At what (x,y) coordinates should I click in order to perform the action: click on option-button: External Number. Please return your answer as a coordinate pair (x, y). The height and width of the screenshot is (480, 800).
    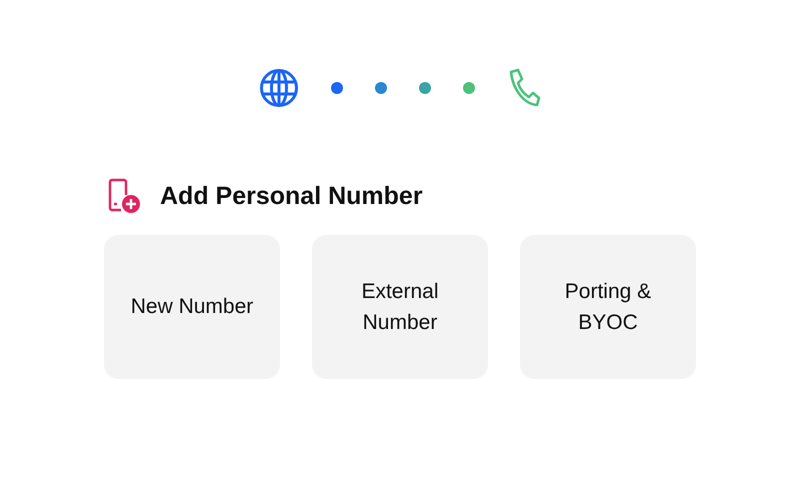
    Looking at the image, I should click on (400, 307).